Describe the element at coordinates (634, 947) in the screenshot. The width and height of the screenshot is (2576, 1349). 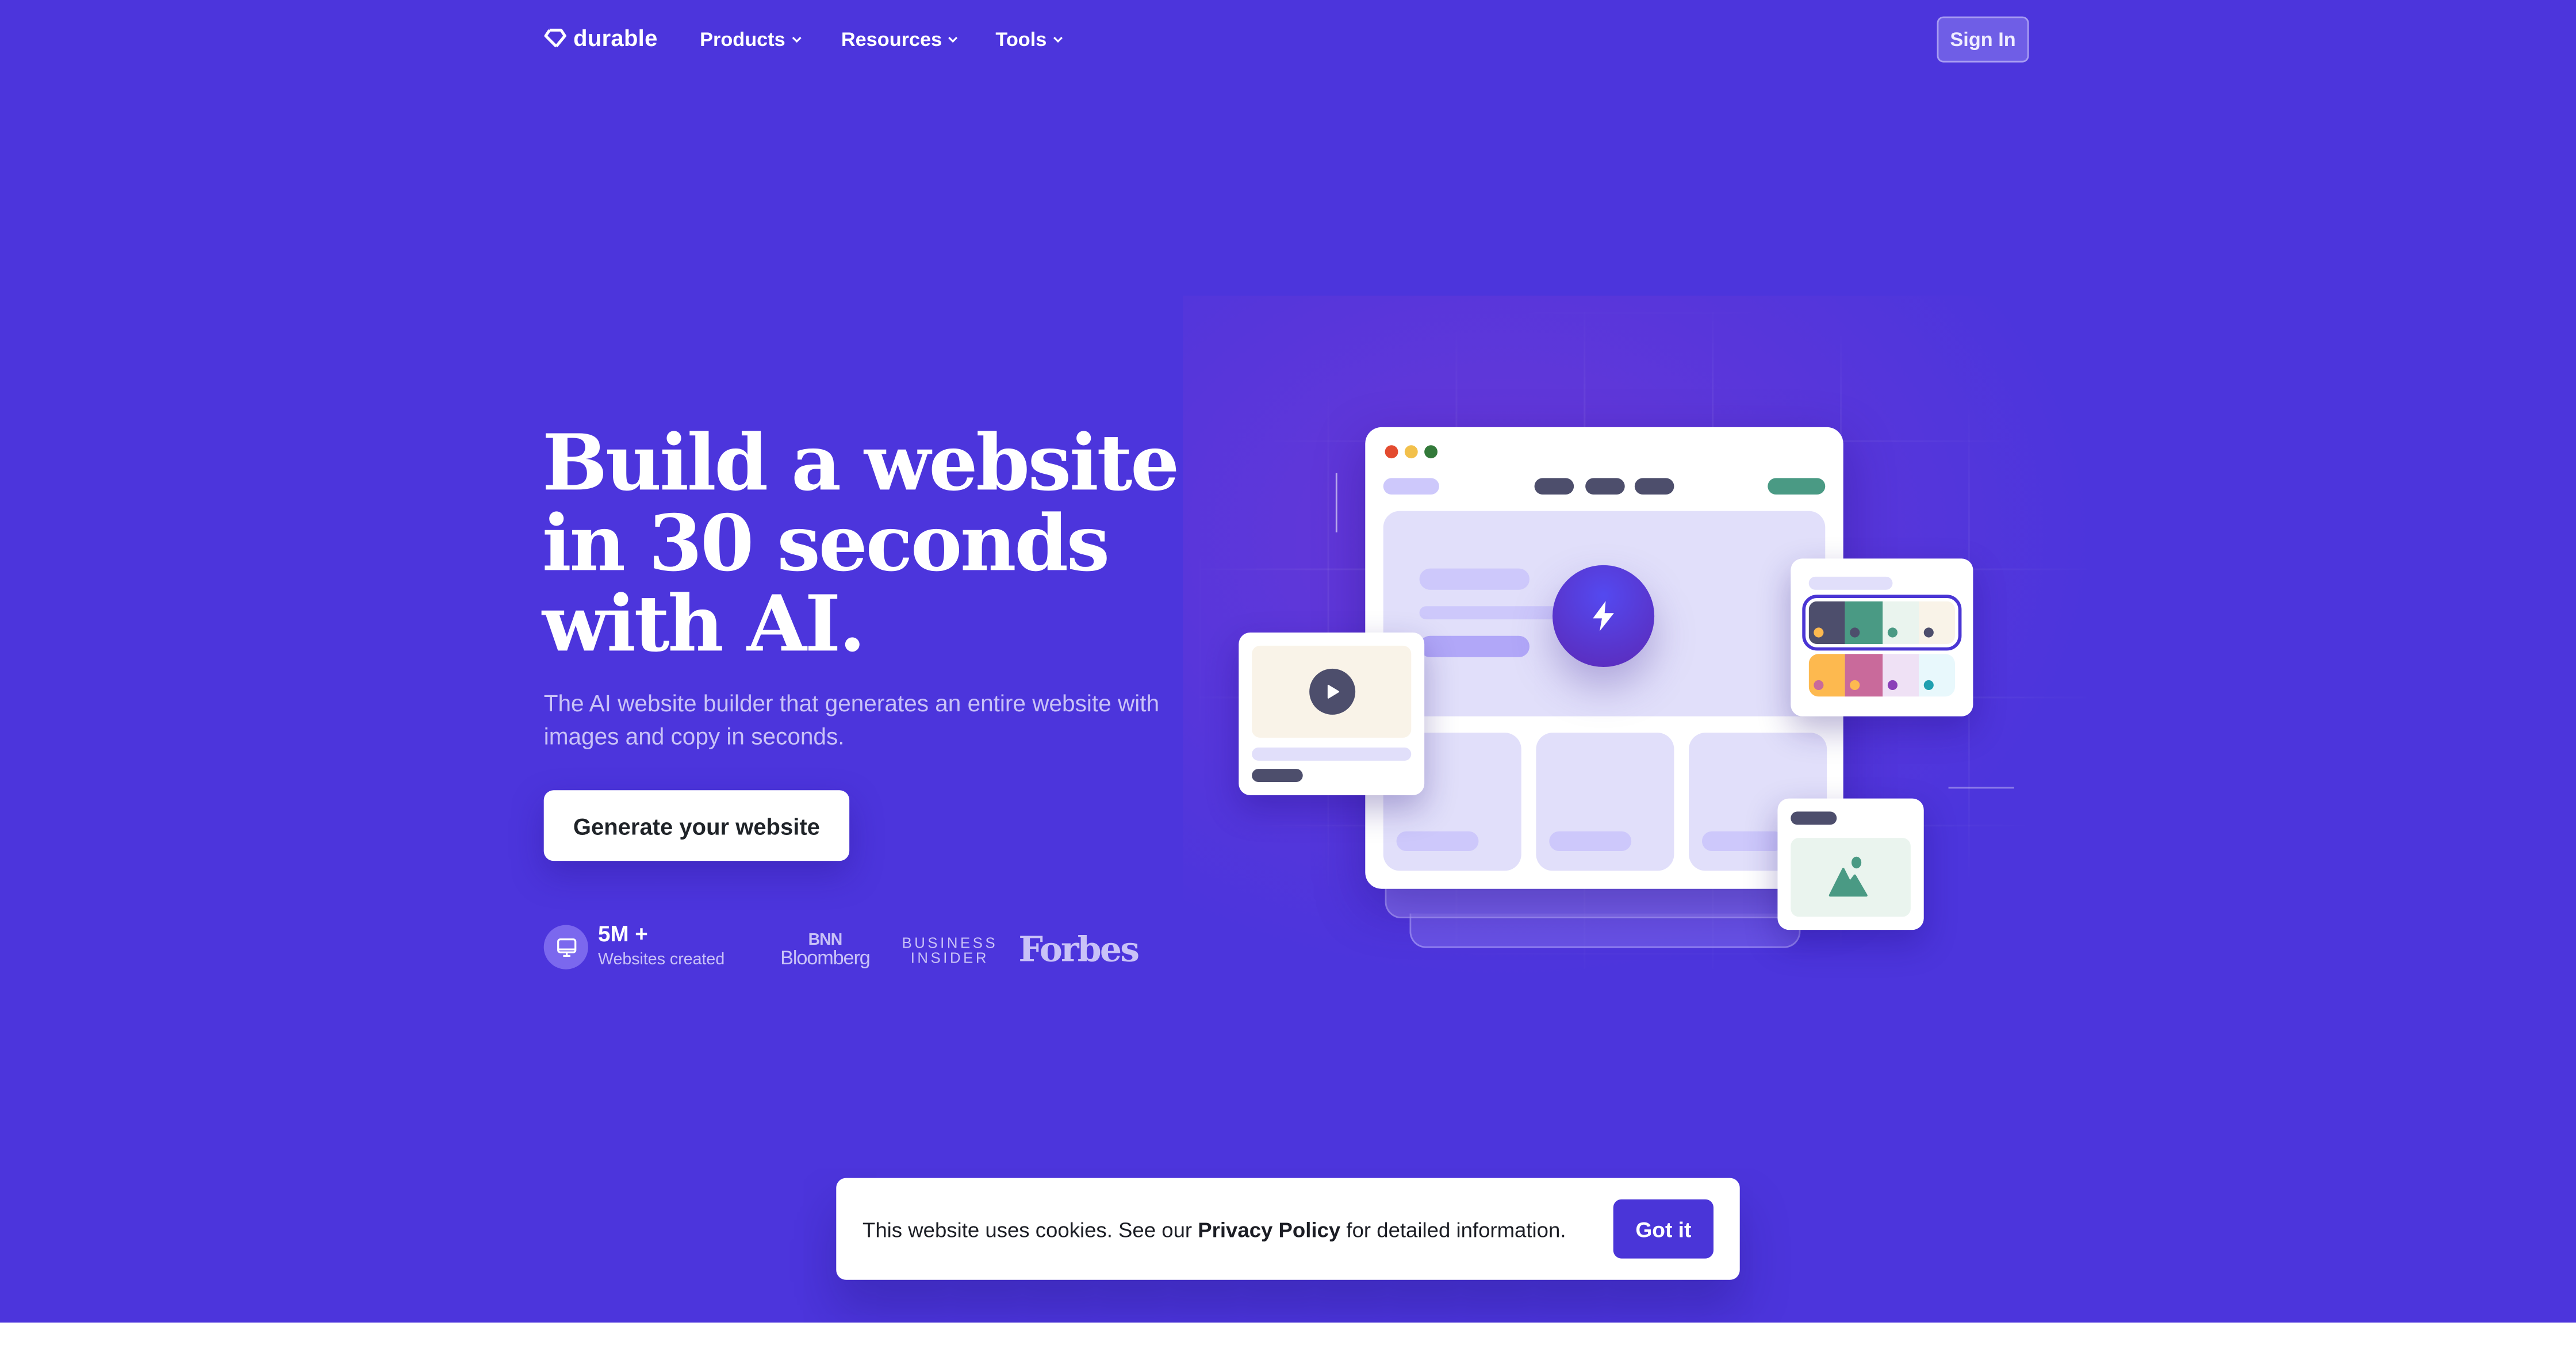
I see `websites-created-stat: 5M + Websites created` at that location.